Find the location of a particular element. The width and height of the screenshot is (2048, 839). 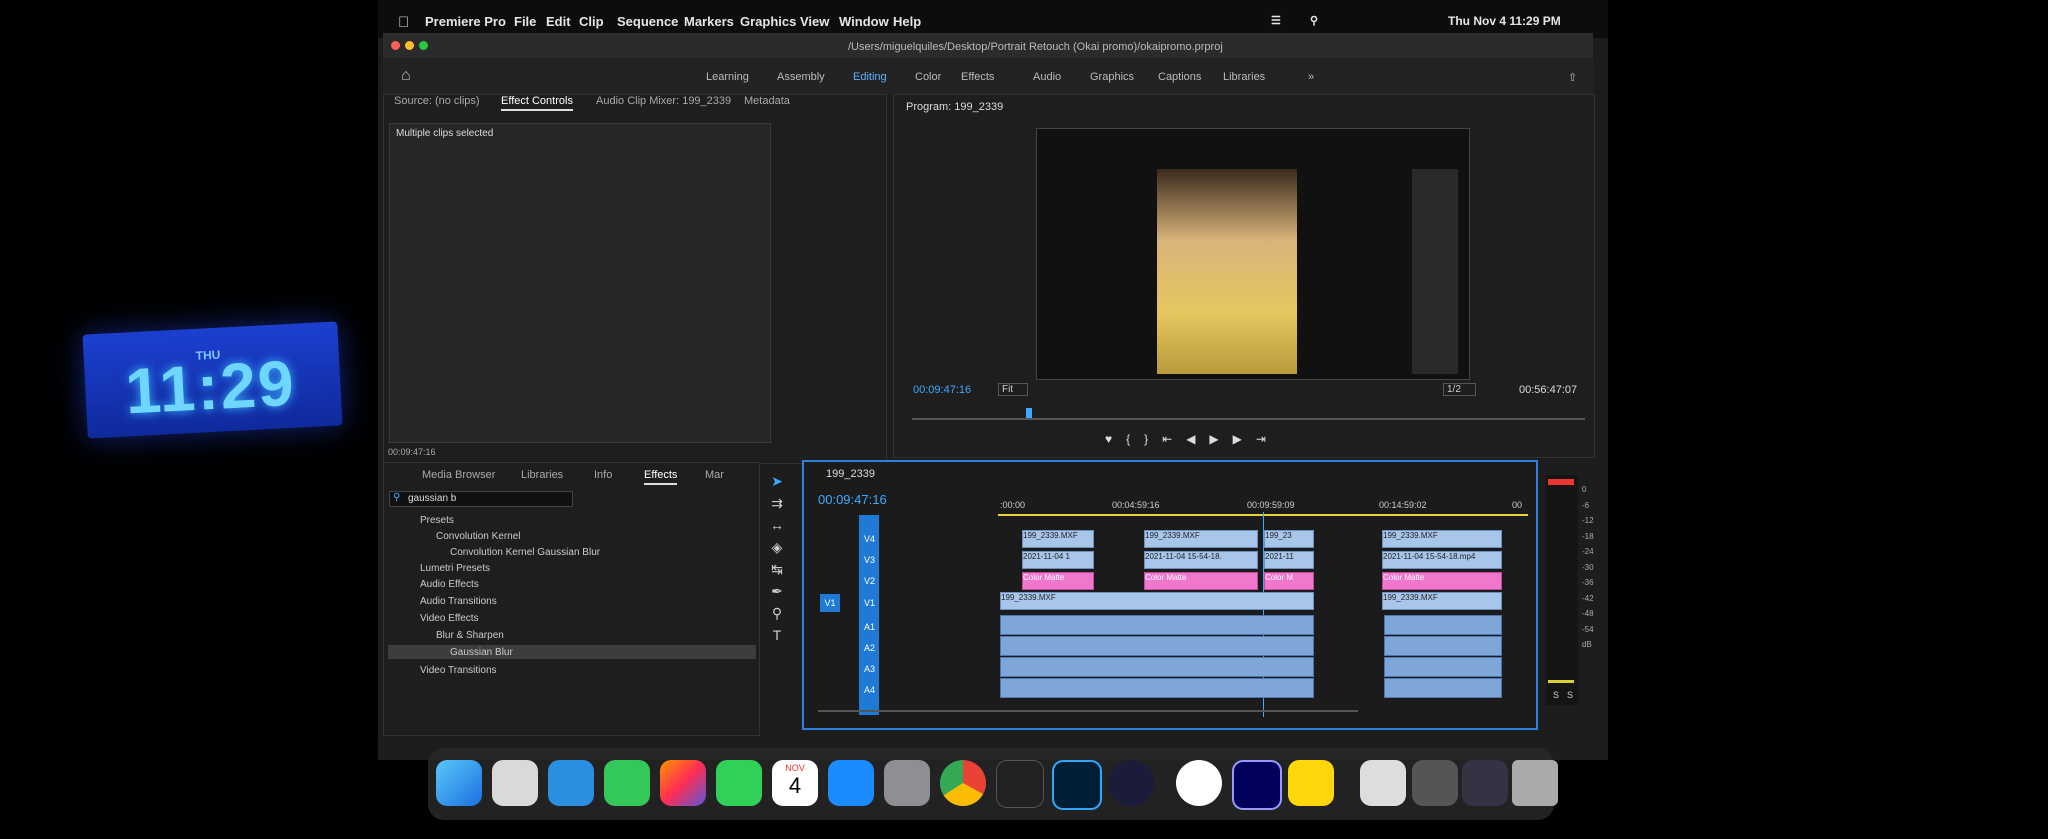

menu-clip: Clip is located at coordinates (591, 21).